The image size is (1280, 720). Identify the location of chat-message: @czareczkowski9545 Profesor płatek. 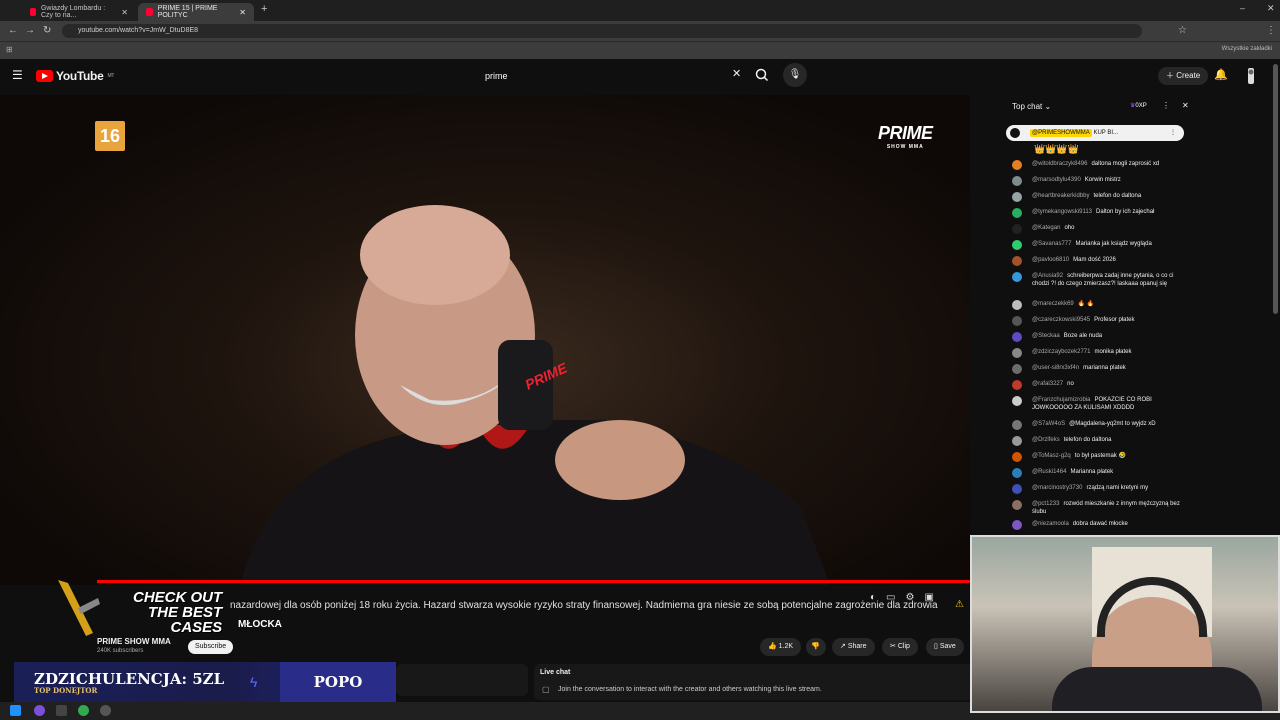
(1100, 321).